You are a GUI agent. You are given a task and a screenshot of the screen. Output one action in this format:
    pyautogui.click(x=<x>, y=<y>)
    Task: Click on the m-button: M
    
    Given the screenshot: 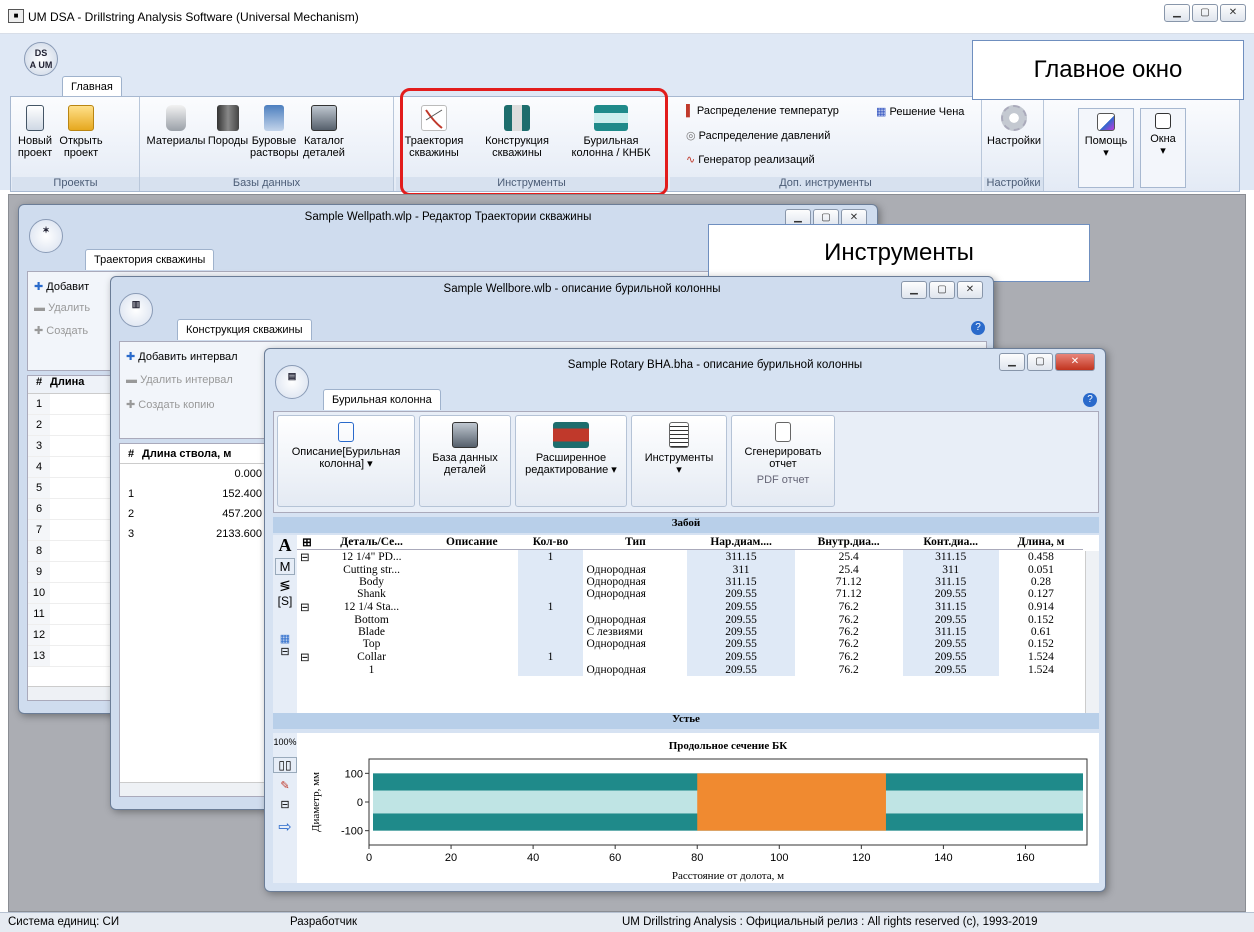 What is the action you would take?
    pyautogui.click(x=285, y=566)
    